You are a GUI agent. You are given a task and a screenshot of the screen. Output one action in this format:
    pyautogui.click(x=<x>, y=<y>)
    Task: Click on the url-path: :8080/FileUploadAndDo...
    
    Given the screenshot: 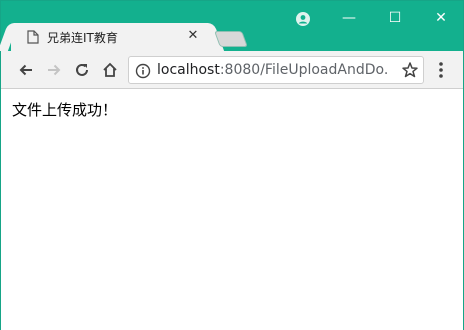 What is the action you would take?
    pyautogui.click(x=303, y=70)
    